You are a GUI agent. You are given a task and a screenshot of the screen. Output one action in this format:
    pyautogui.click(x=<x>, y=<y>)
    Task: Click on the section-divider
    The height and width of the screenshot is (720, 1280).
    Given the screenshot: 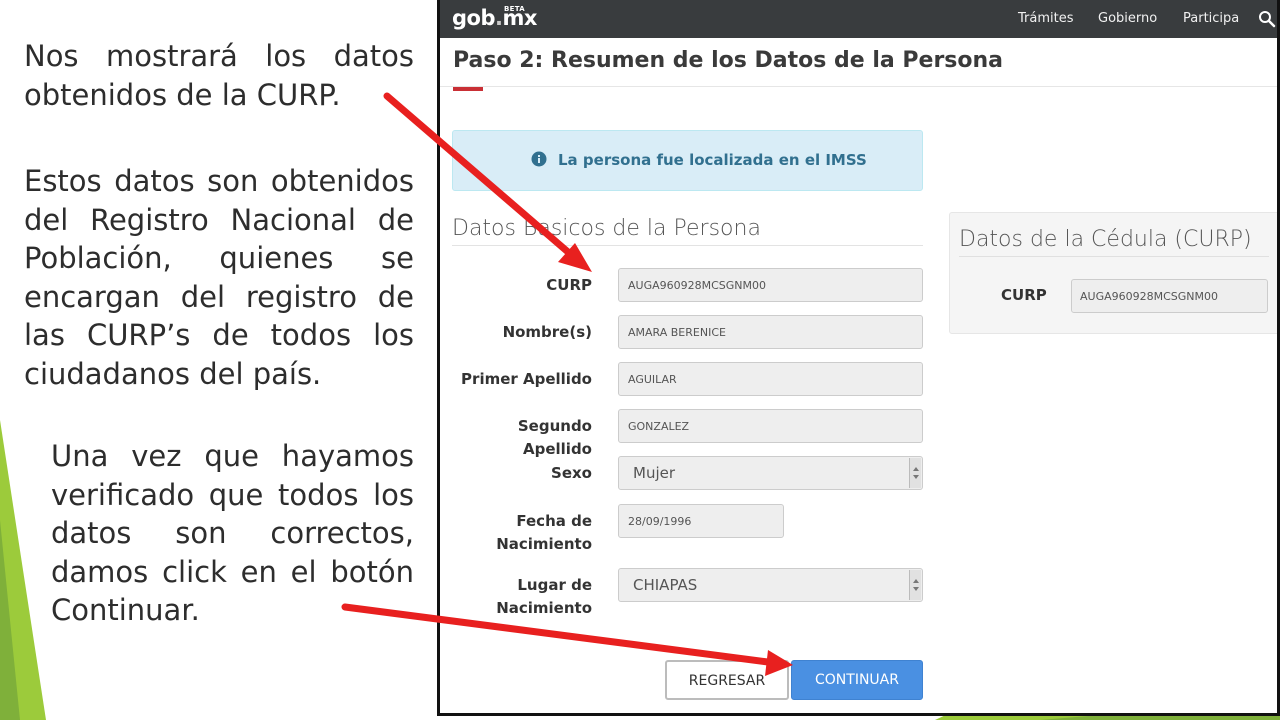 What is the action you would take?
    pyautogui.click(x=687, y=245)
    